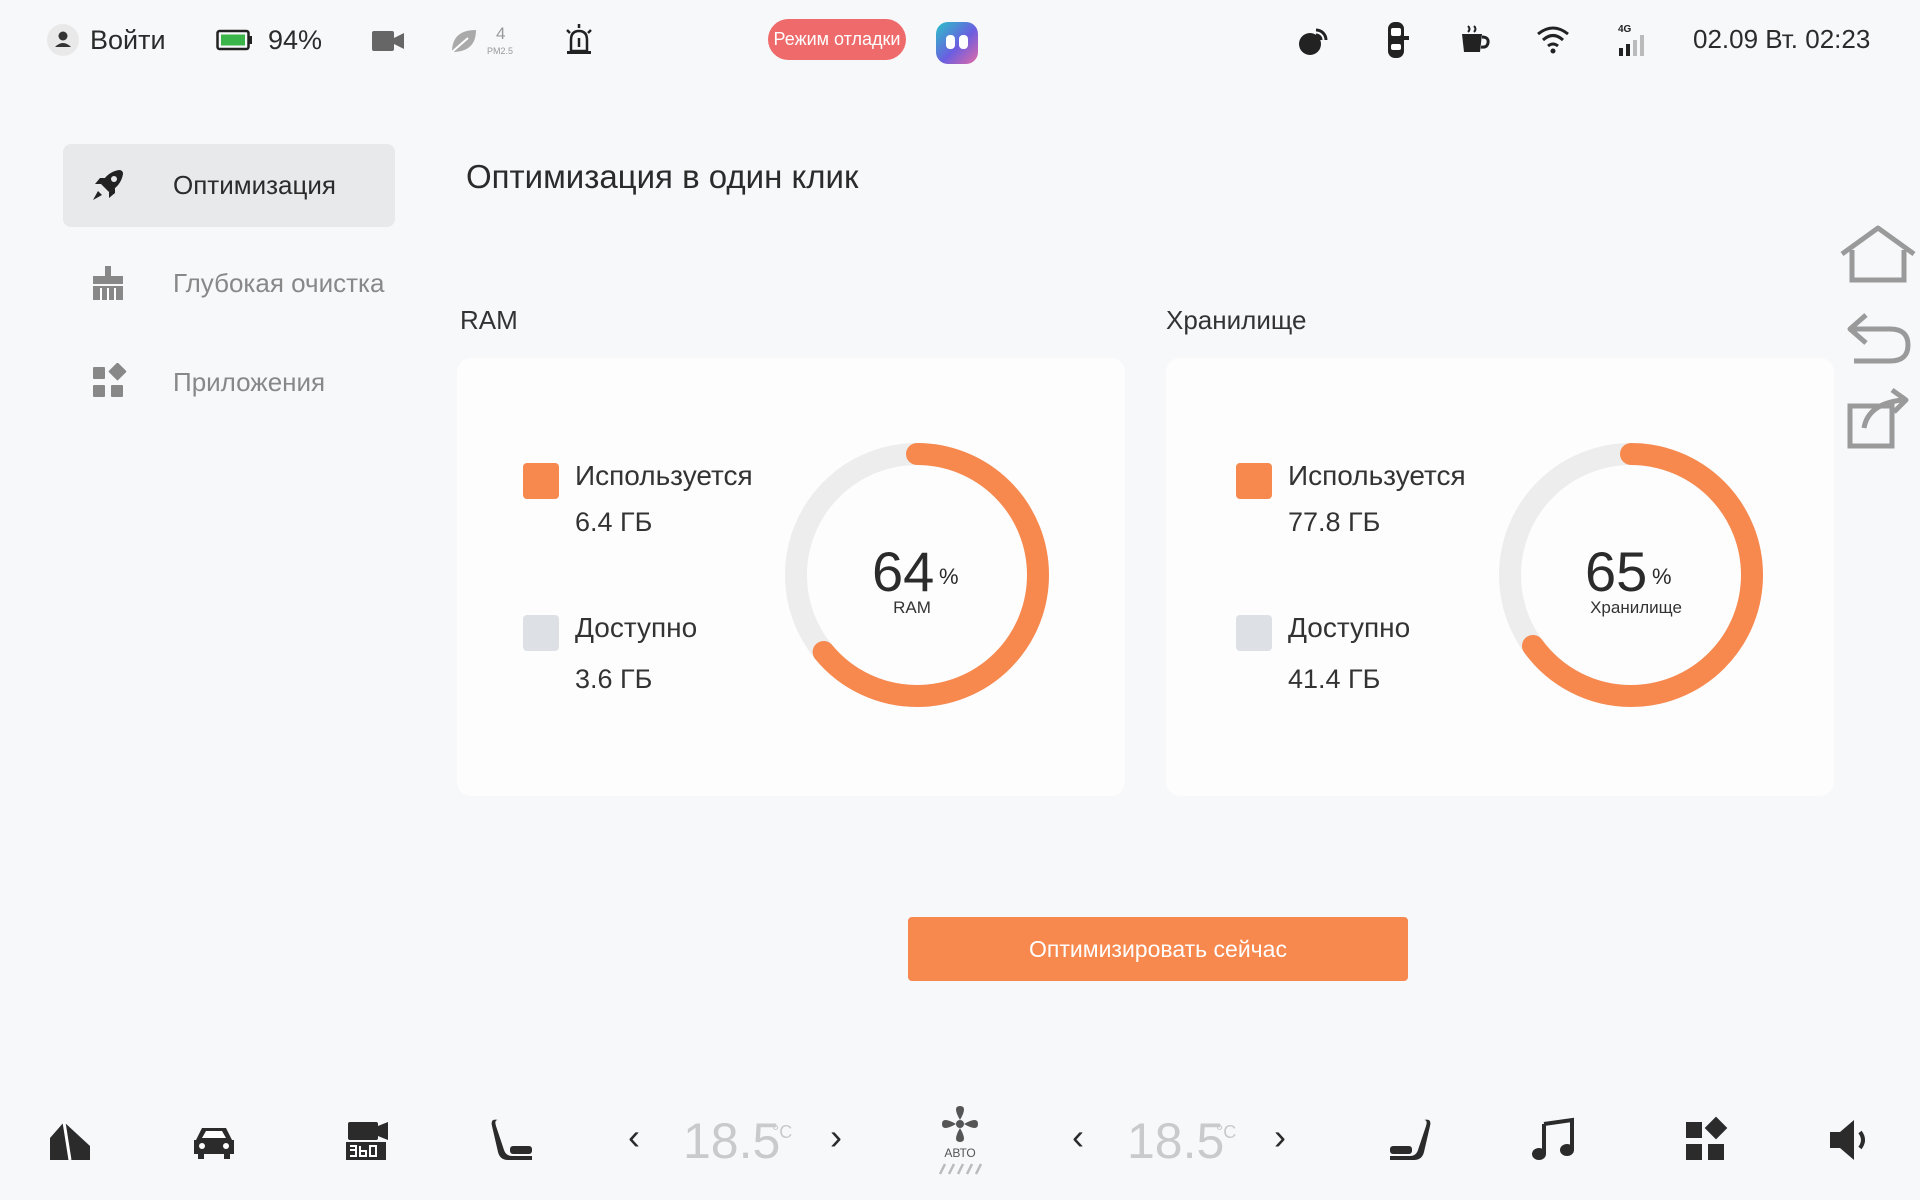 This screenshot has width=1920, height=1200. I want to click on battery-percent: 94%, so click(295, 39).